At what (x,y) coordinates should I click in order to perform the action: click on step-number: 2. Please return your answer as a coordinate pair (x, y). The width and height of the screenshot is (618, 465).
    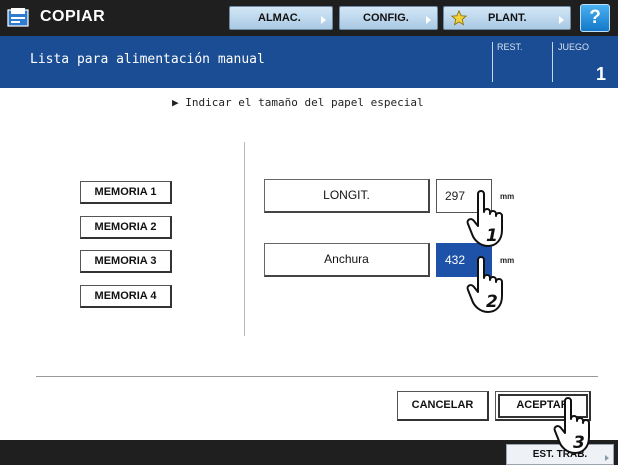
    Looking at the image, I should click on (492, 302).